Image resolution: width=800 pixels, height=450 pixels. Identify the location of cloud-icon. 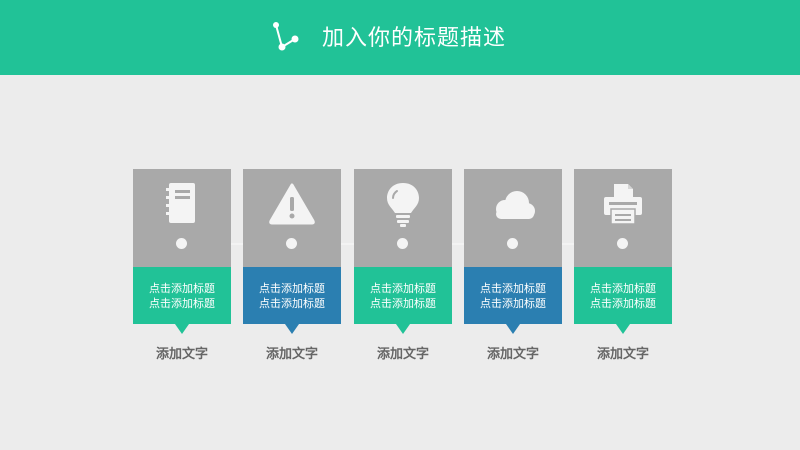
(515, 205).